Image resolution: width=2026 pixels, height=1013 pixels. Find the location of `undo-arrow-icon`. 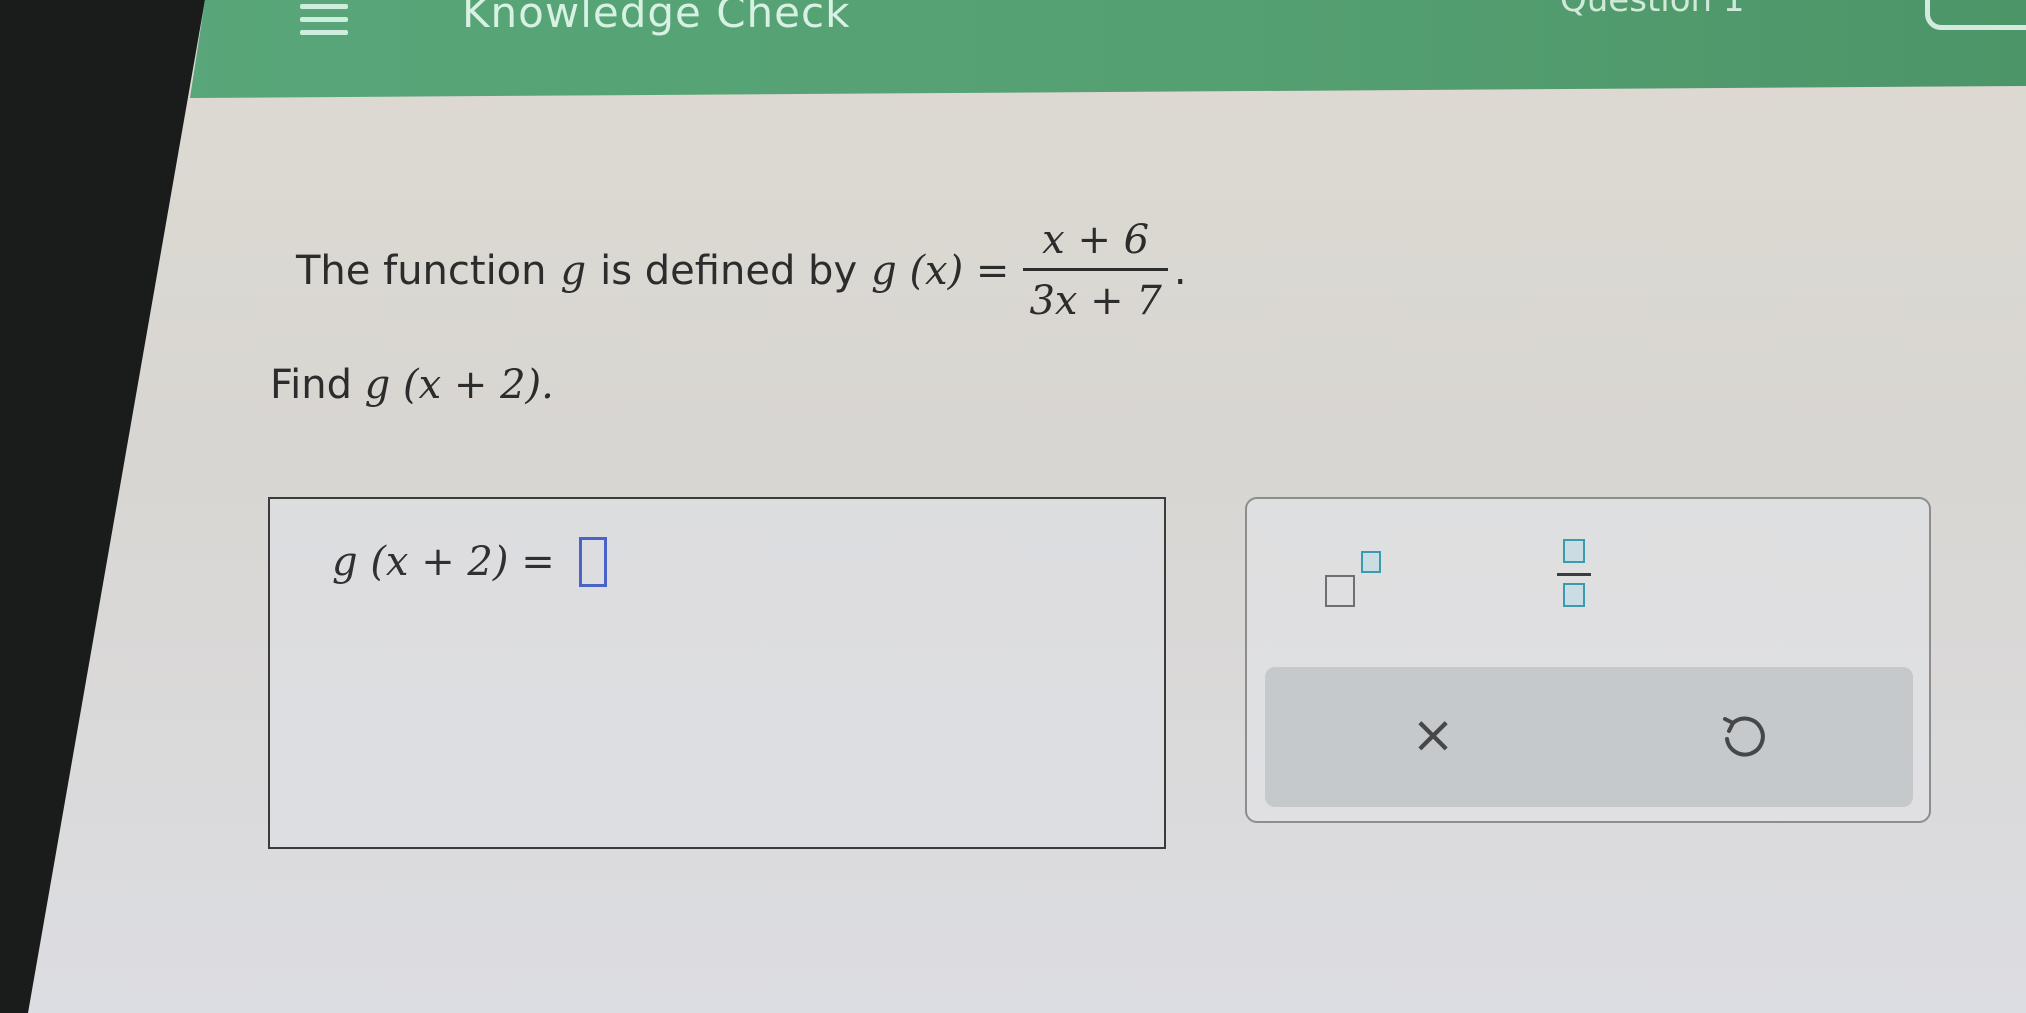

undo-arrow-icon is located at coordinates (1744, 736).